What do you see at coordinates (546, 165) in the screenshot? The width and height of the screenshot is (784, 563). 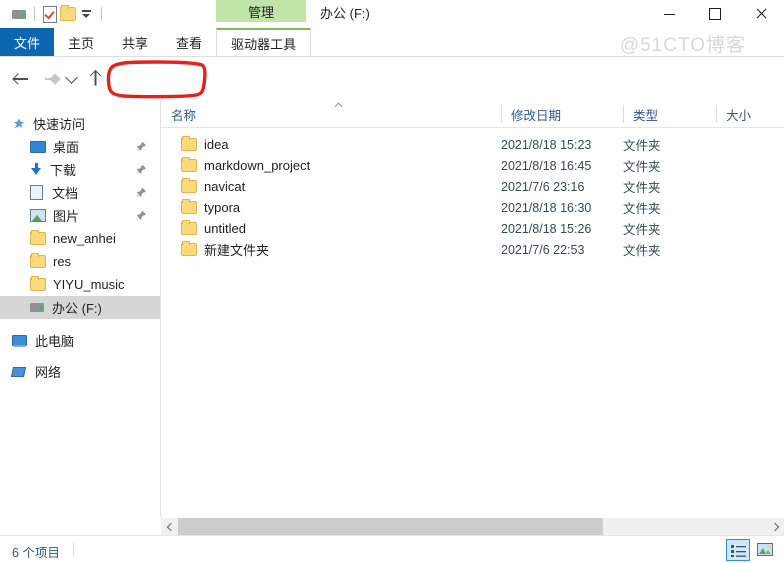 I see `file-date-cell: 2021/8/18 16:45` at bounding box center [546, 165].